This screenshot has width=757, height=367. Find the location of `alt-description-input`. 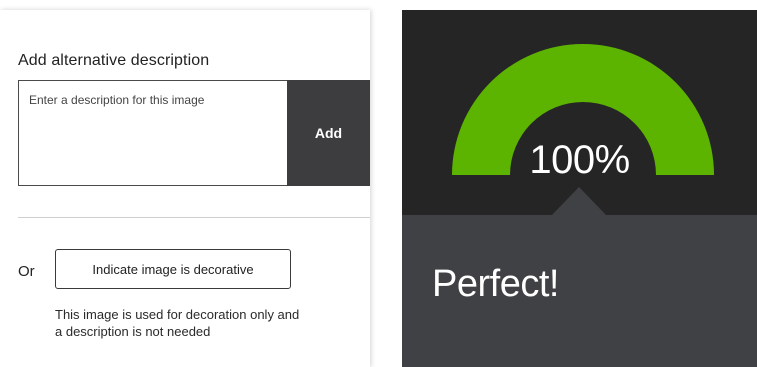

alt-description-input is located at coordinates (153, 133).